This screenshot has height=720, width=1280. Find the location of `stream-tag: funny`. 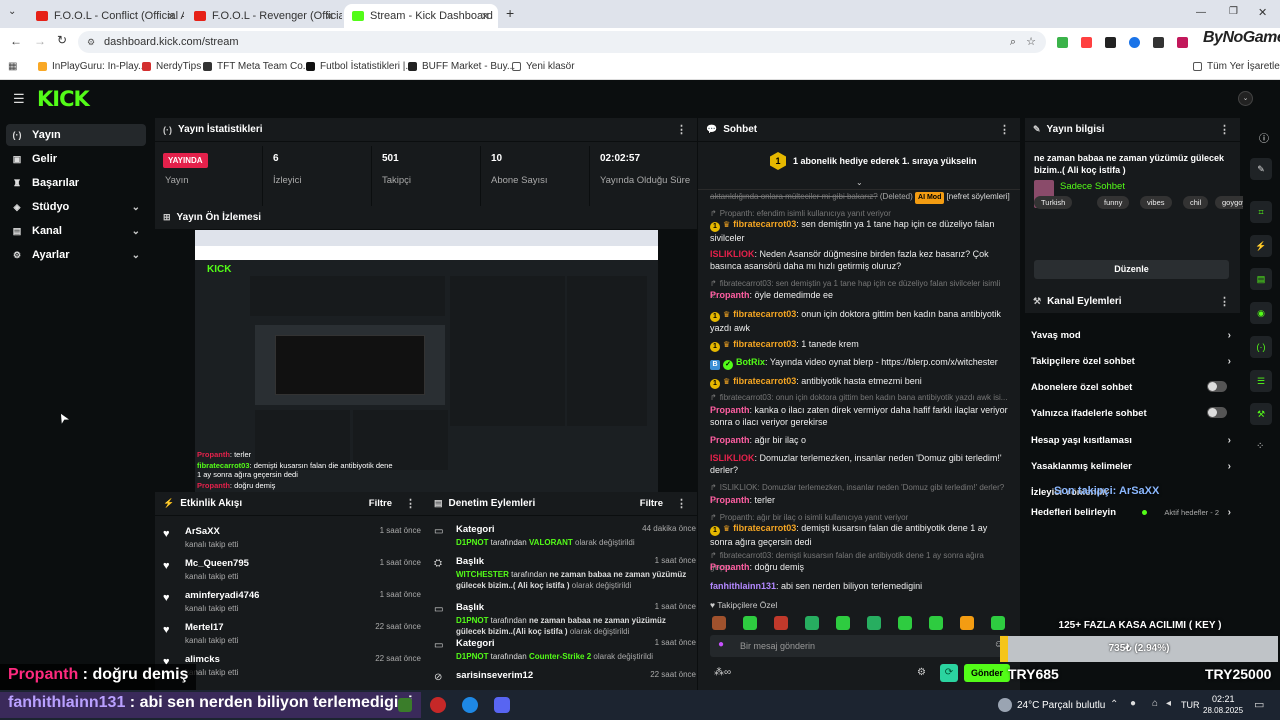

stream-tag: funny is located at coordinates (1113, 202).